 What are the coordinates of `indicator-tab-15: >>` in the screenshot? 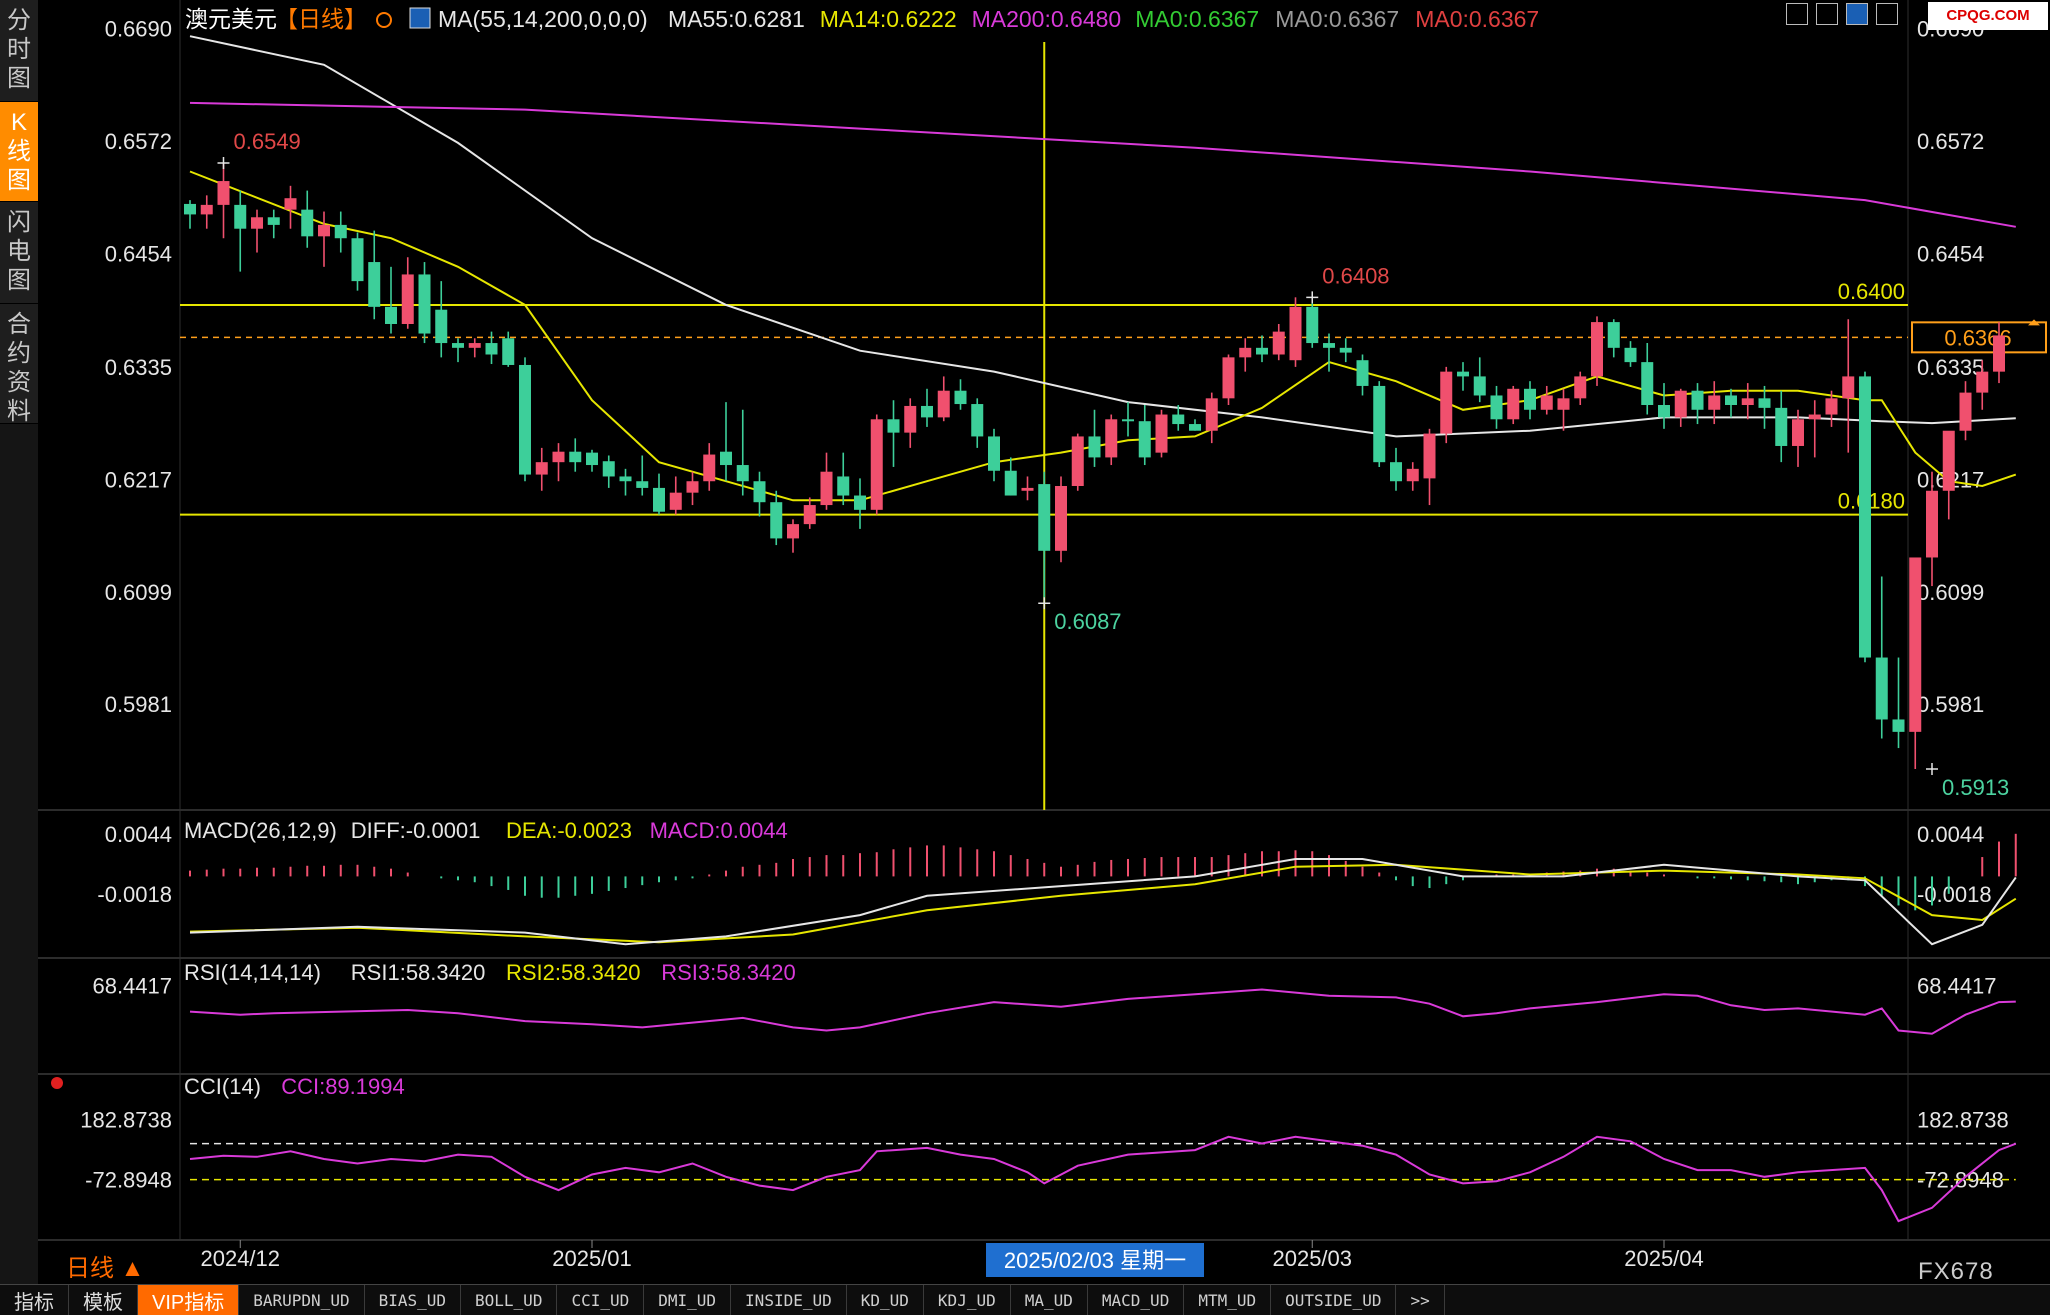 It's located at (1420, 1300).